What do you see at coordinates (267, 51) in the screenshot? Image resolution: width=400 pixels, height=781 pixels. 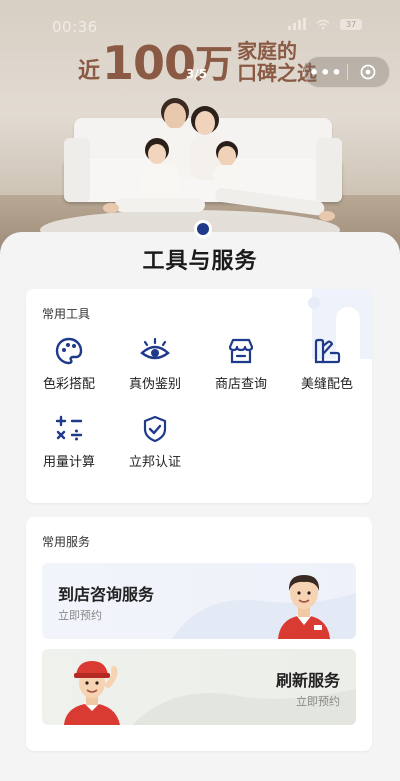 I see `headline-line1: 家庭的` at bounding box center [267, 51].